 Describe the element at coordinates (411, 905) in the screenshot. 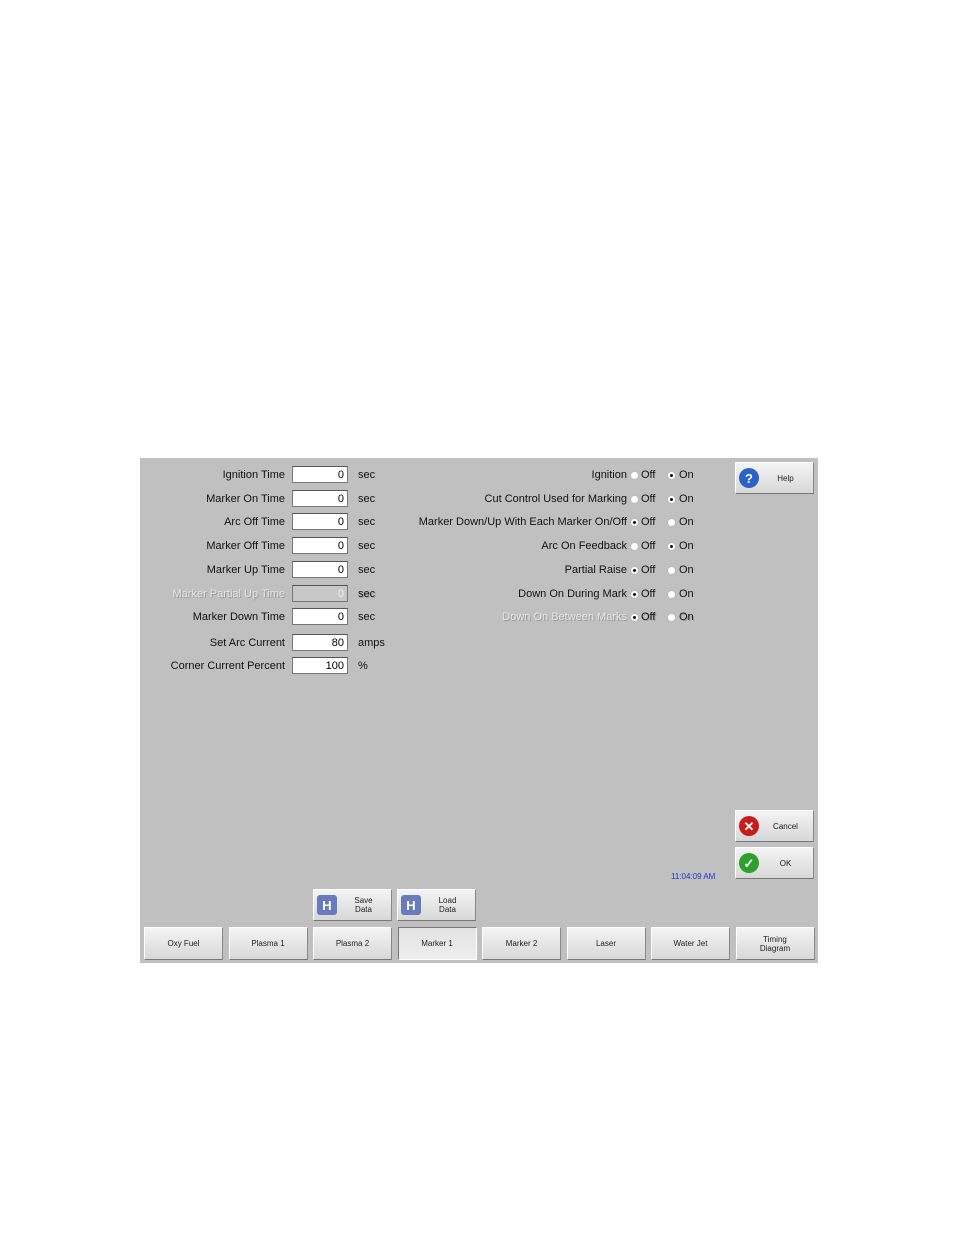

I see `load-disk-icon: H` at that location.